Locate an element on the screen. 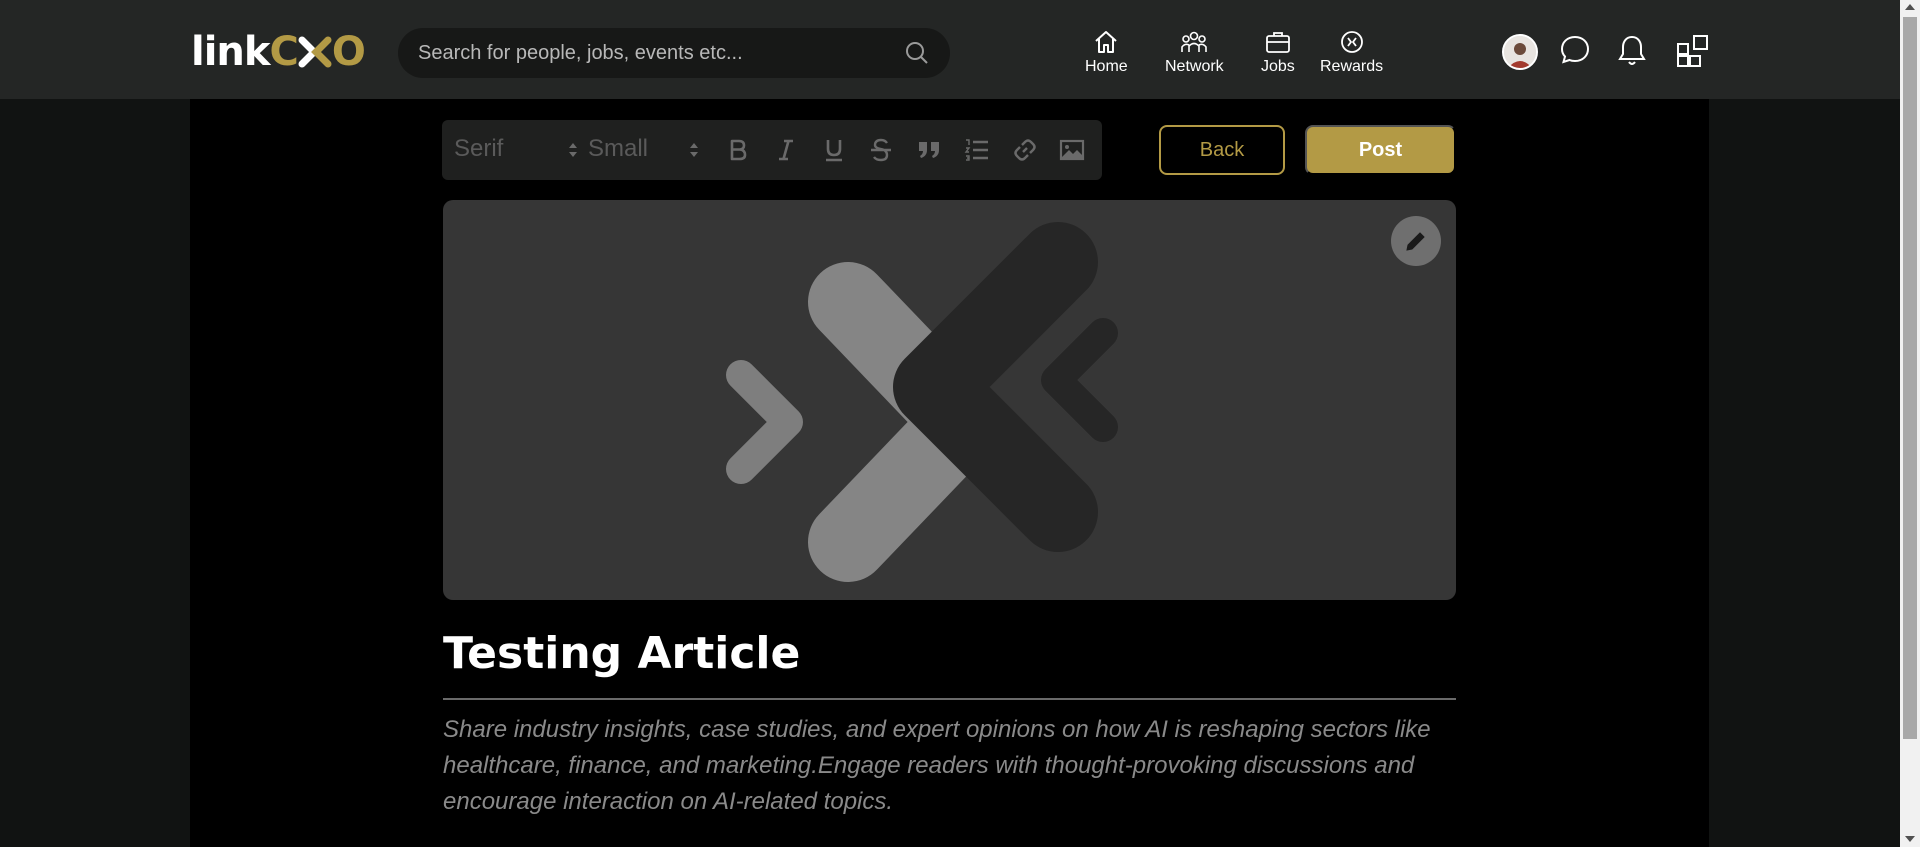 The width and height of the screenshot is (1920, 847). pencil-icon is located at coordinates (1415, 241).